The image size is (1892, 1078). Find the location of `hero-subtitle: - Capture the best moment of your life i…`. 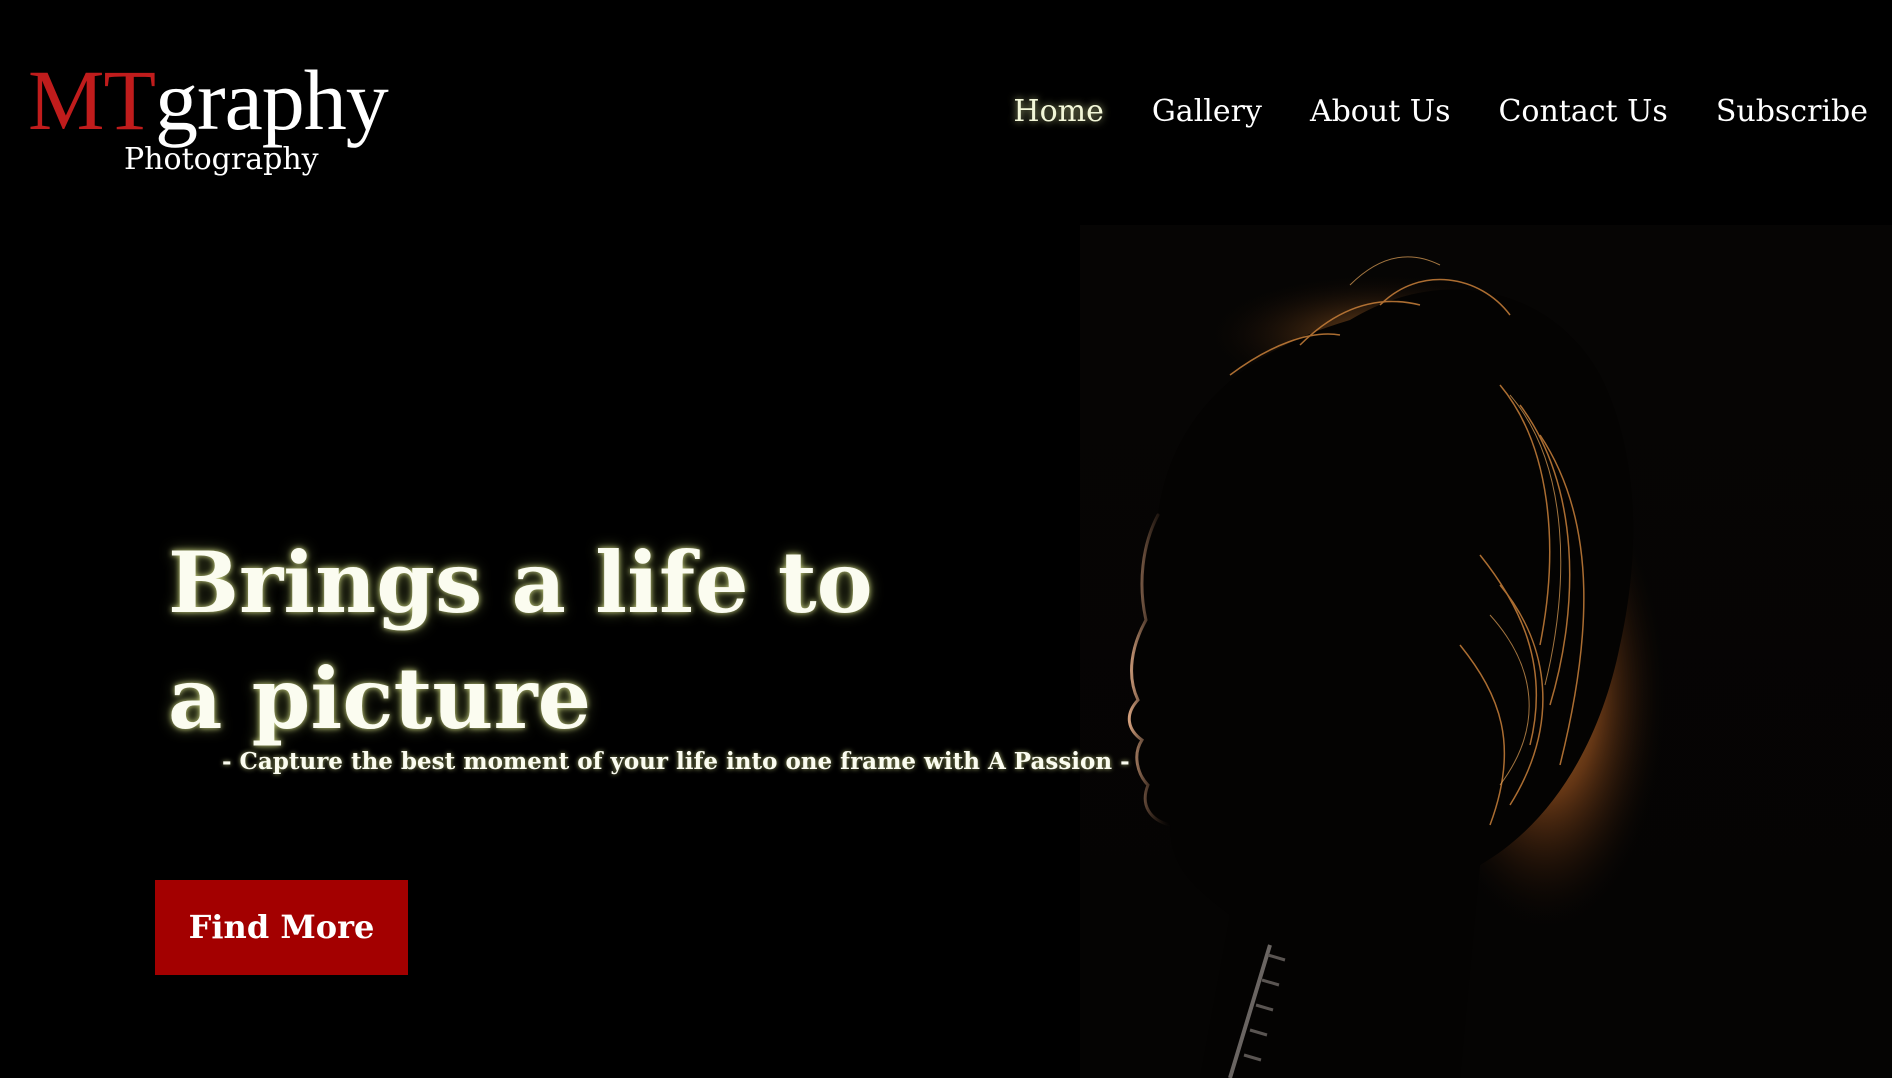

hero-subtitle: - Capture the best moment of your life i… is located at coordinates (676, 761).